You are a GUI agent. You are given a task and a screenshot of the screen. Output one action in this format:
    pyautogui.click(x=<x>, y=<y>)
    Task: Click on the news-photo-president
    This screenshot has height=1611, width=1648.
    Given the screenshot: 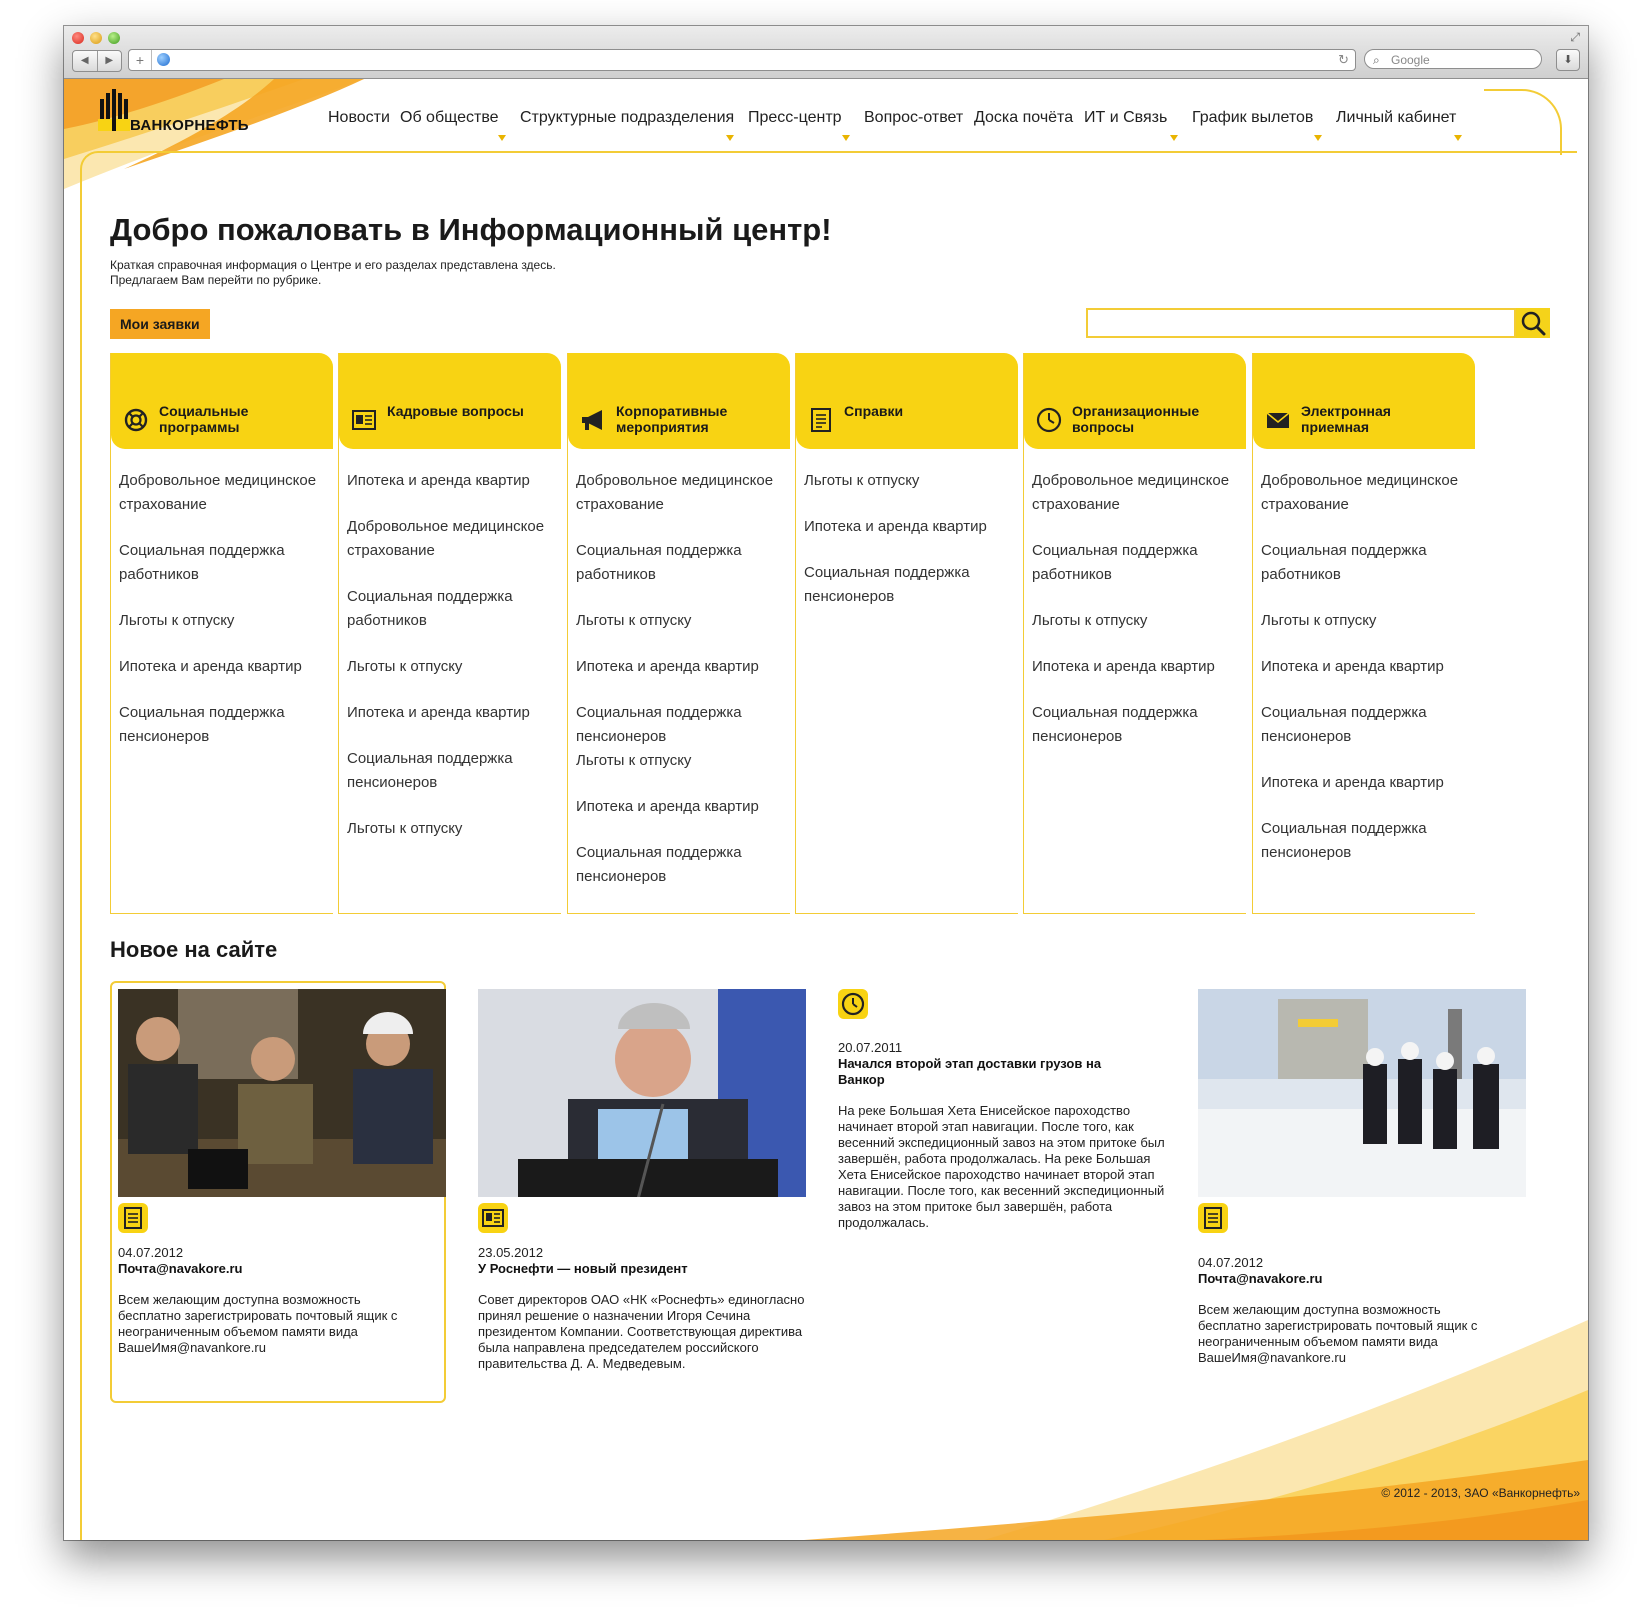 What is the action you would take?
    pyautogui.click(x=642, y=1093)
    